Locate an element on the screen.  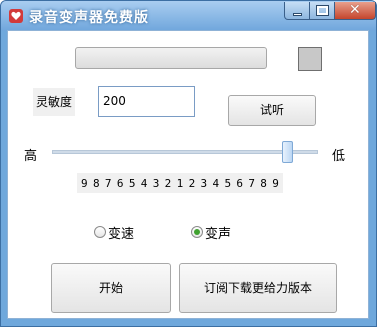
start-button: 开始 is located at coordinates (111, 288).